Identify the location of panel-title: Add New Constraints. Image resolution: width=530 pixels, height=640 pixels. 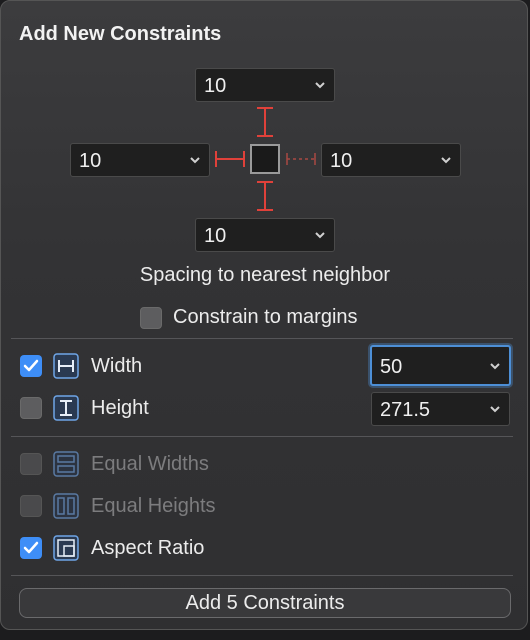
(120, 34).